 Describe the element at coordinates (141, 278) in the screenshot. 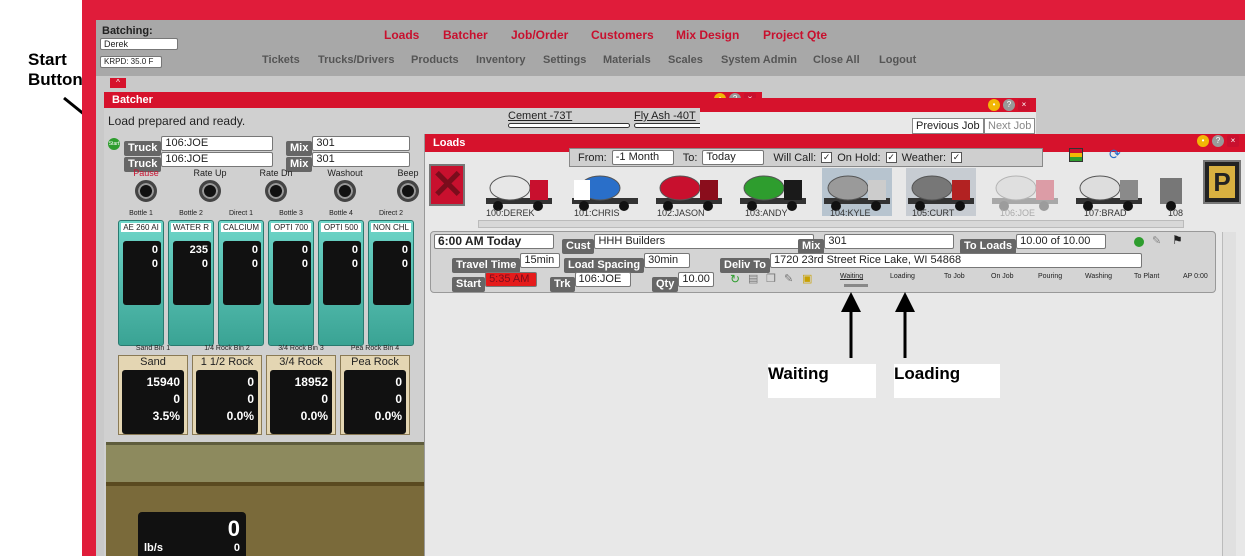

I see `silo-1: Bottle 1 AE 260 AI 00` at that location.